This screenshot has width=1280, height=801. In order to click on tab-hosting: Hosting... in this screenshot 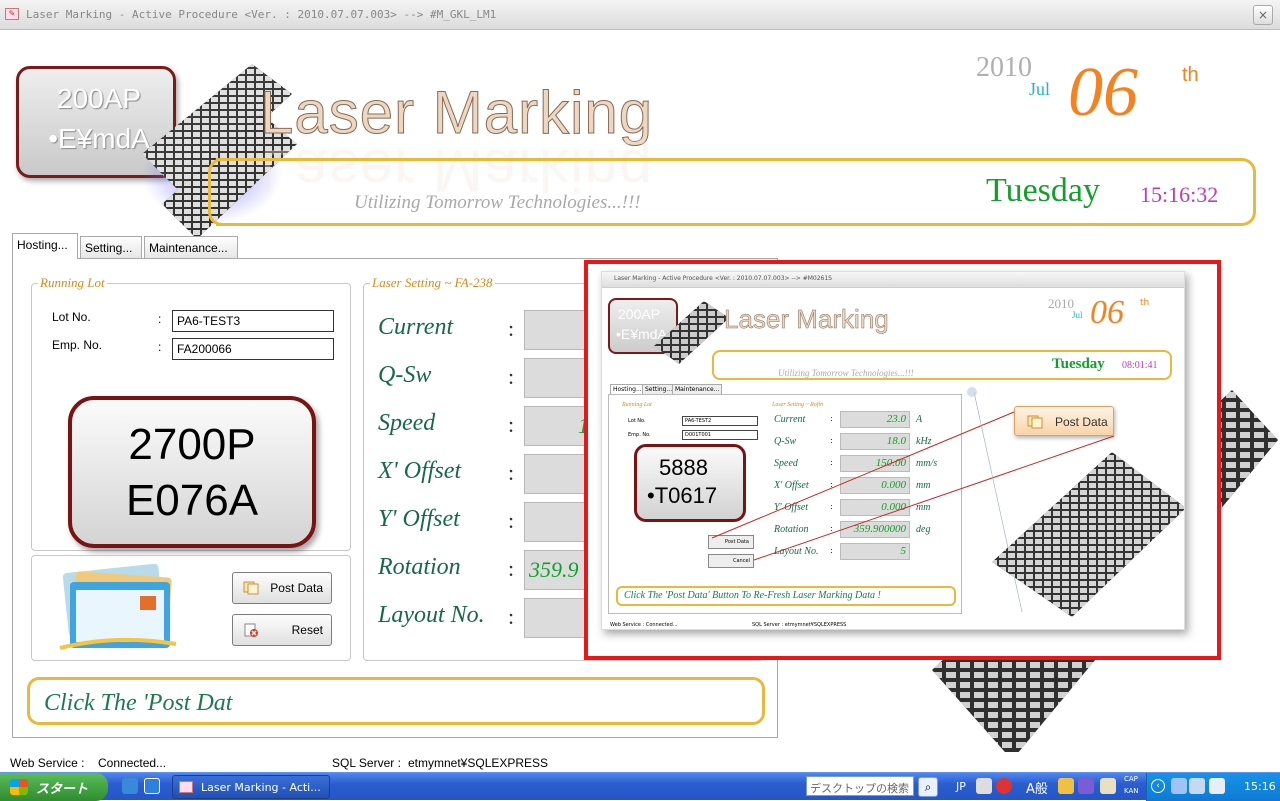, I will do `click(45, 246)`.